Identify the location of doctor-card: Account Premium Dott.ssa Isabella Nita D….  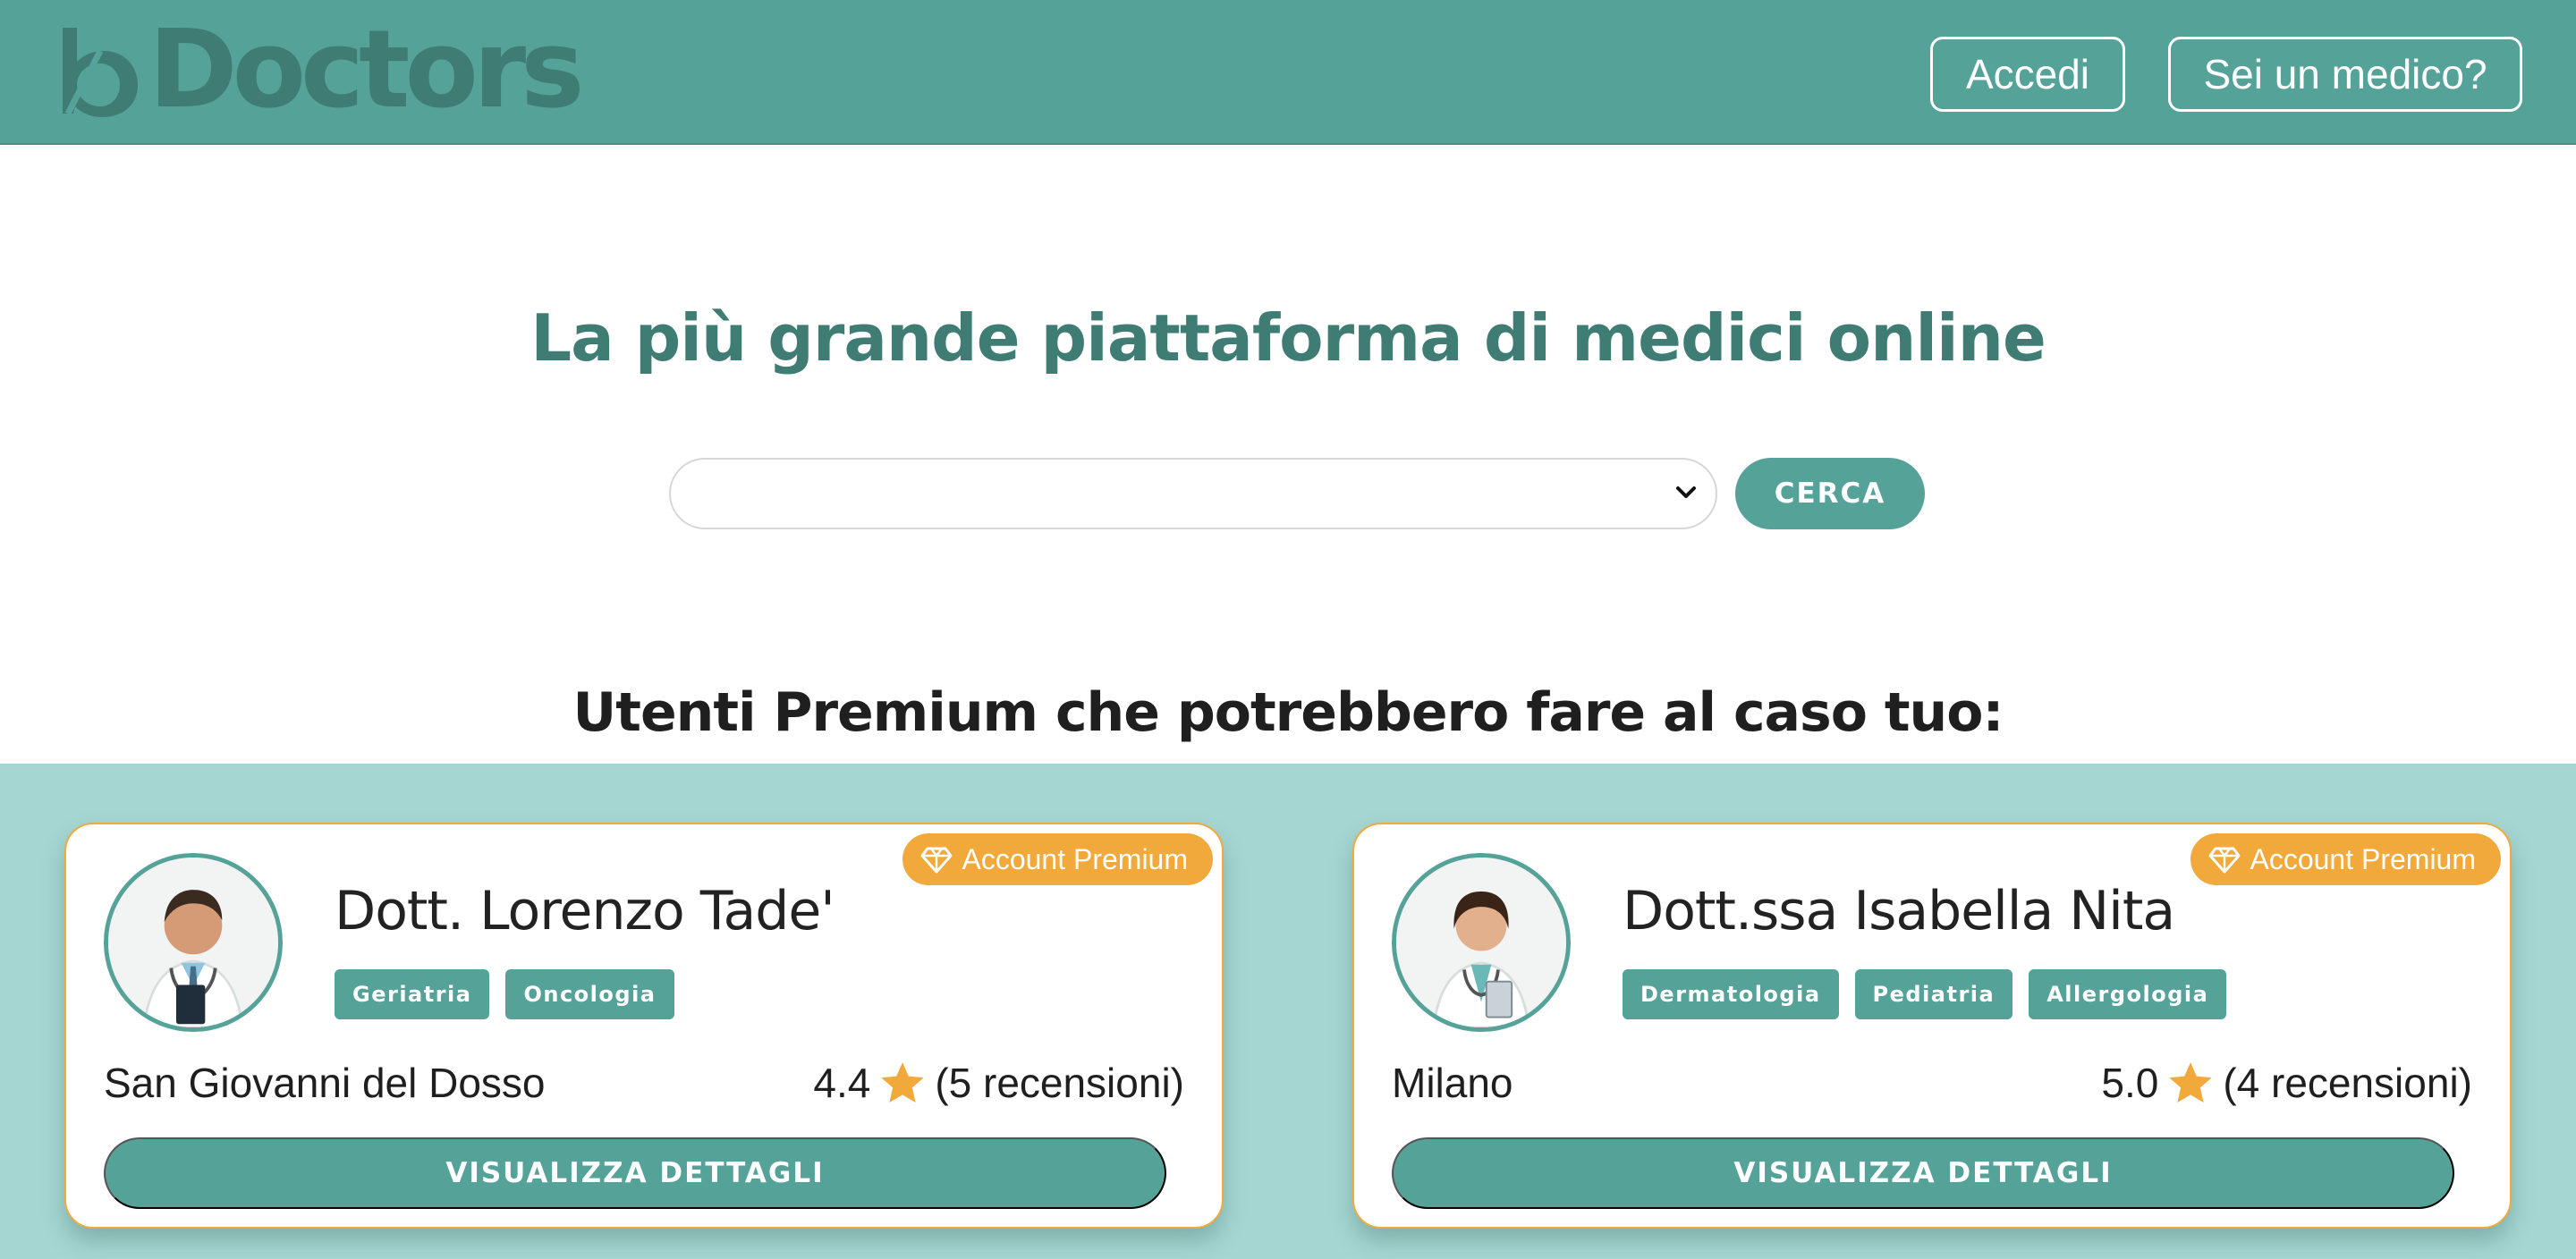
(1932, 1026).